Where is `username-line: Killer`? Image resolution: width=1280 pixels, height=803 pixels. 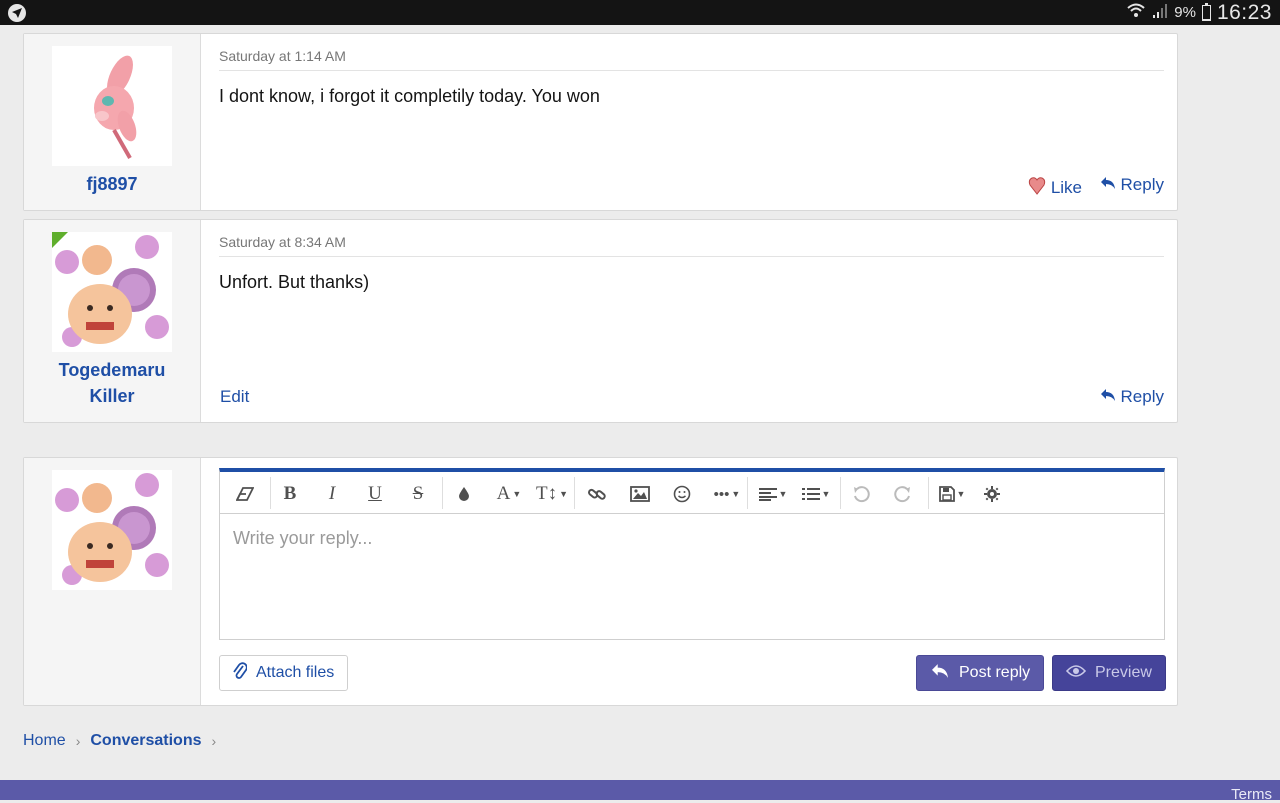 username-line: Killer is located at coordinates (112, 396).